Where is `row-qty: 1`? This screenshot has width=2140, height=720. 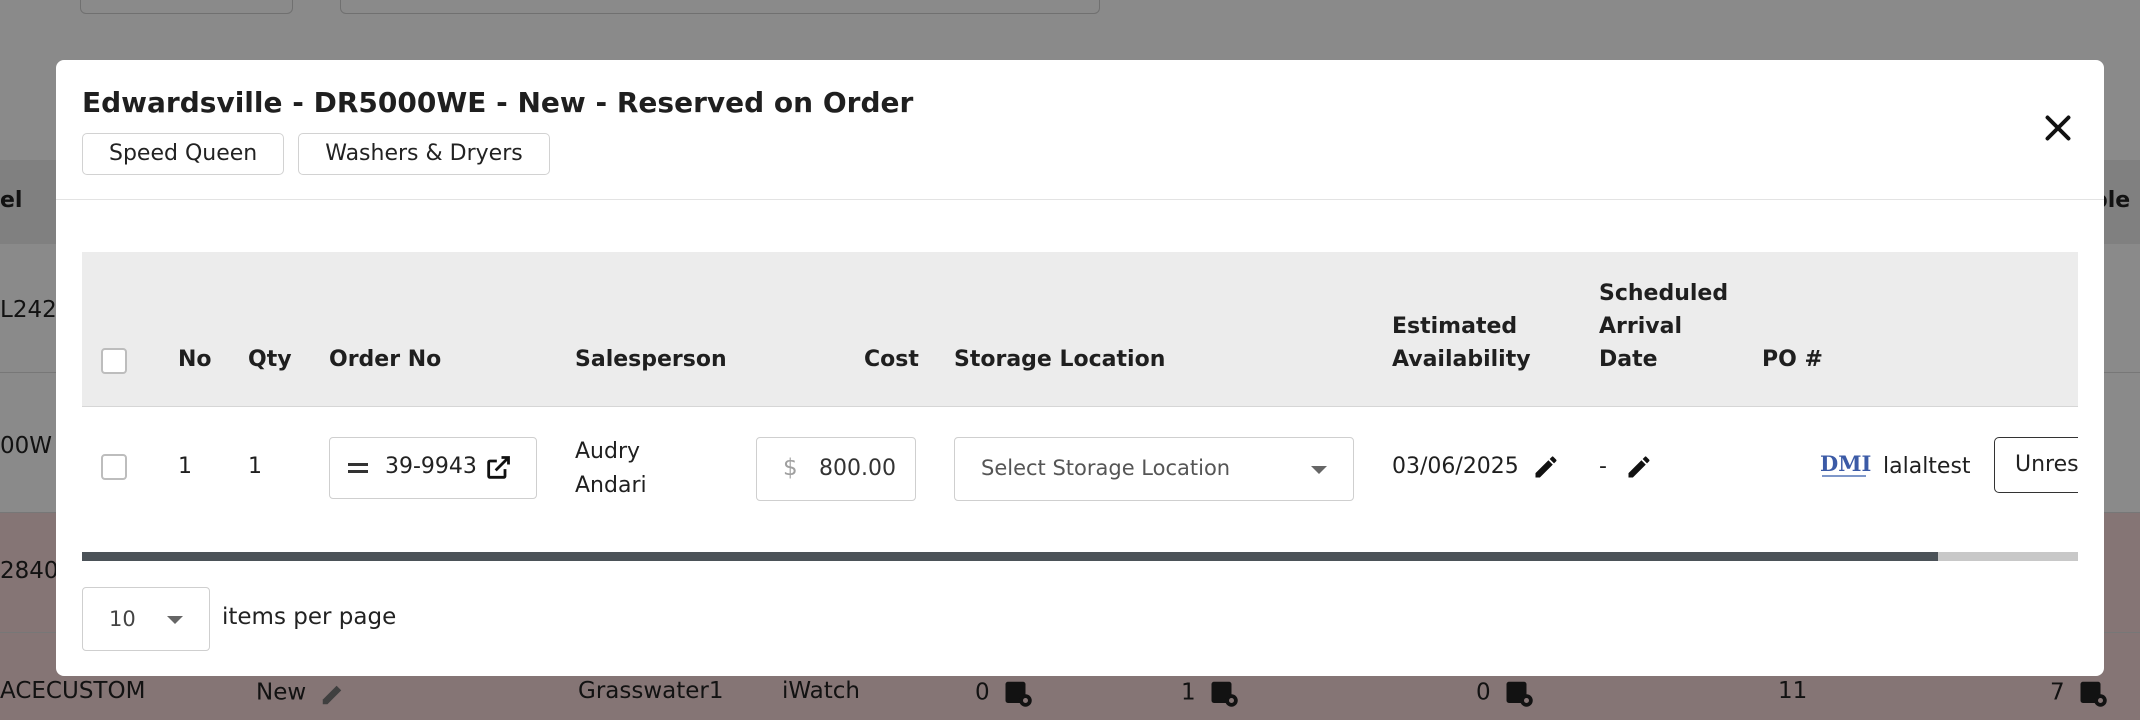 row-qty: 1 is located at coordinates (255, 466).